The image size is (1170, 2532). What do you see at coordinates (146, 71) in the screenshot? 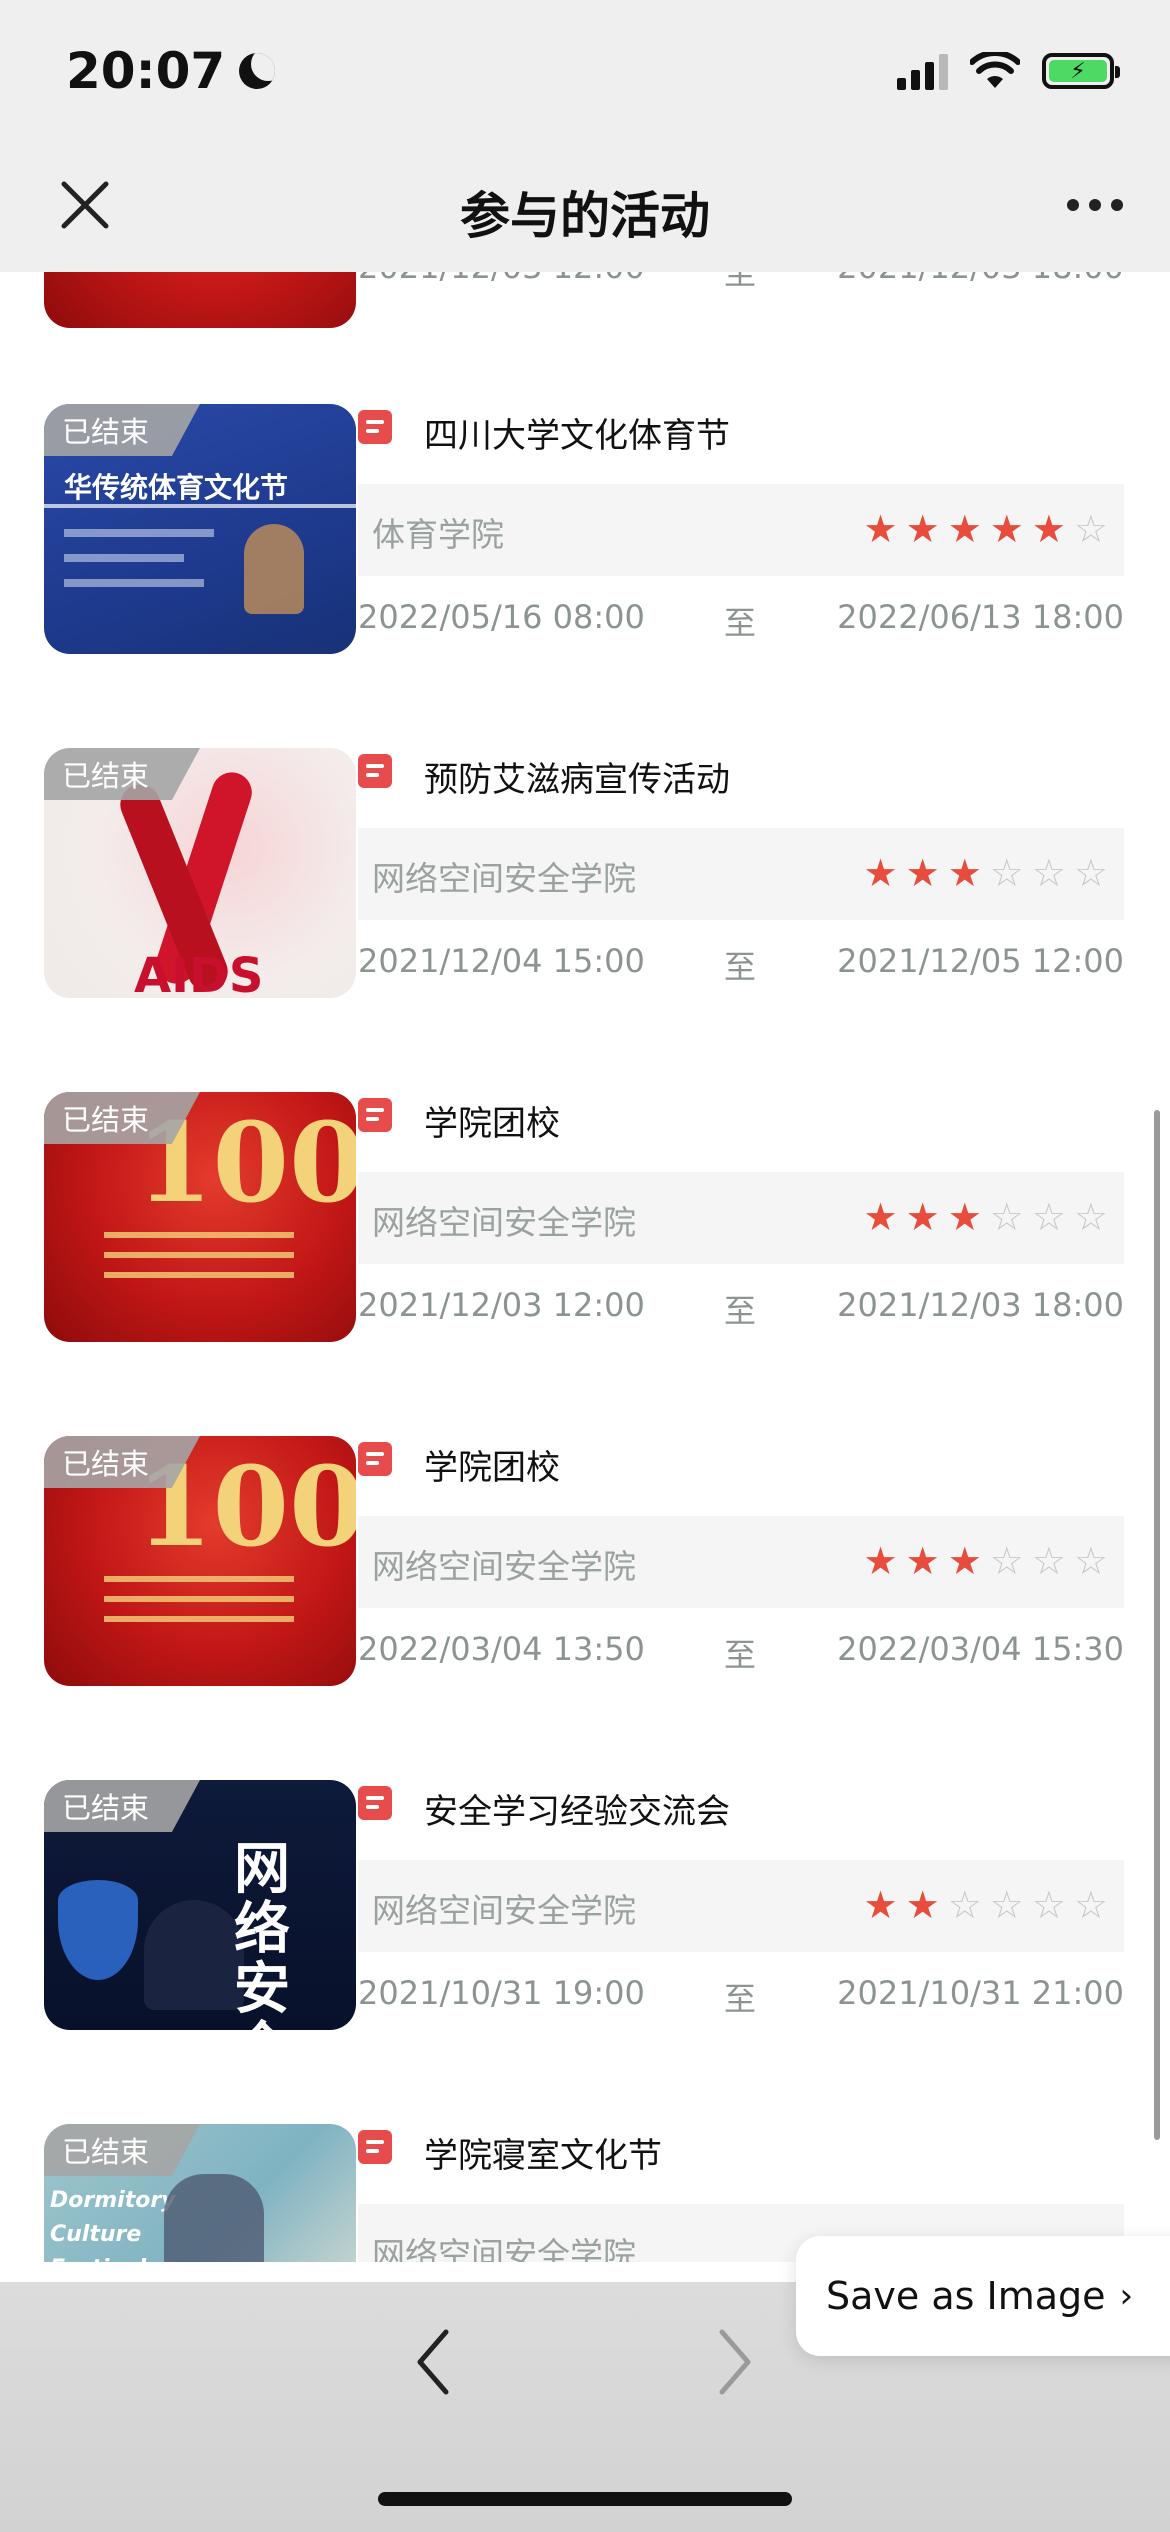
I see `status-time: 20:07` at bounding box center [146, 71].